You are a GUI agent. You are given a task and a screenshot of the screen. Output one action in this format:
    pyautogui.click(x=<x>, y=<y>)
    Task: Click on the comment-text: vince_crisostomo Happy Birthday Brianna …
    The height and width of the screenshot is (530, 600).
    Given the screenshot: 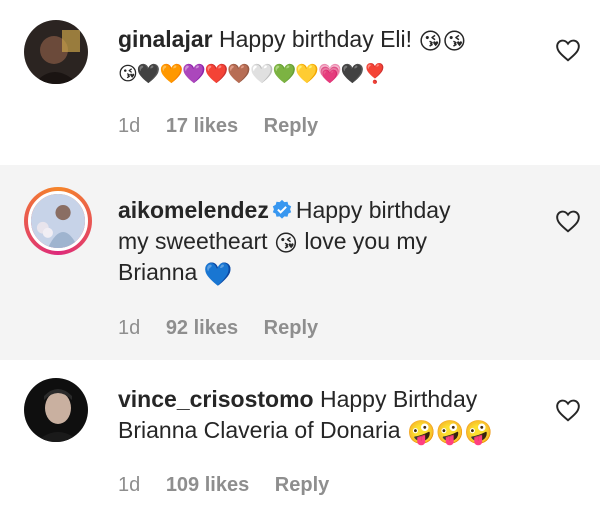 What is the action you would take?
    pyautogui.click(x=318, y=415)
    